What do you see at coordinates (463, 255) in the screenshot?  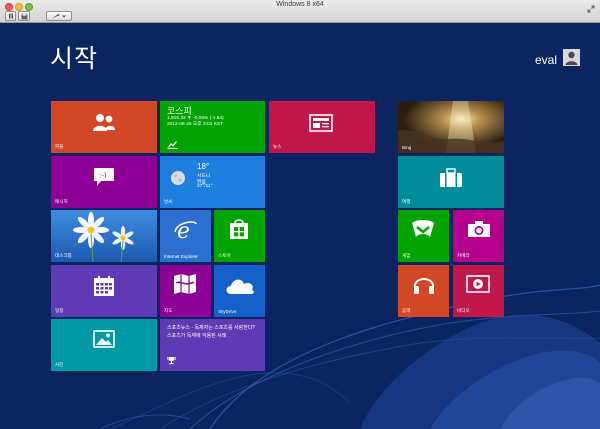 I see `tile-label: 카메라` at bounding box center [463, 255].